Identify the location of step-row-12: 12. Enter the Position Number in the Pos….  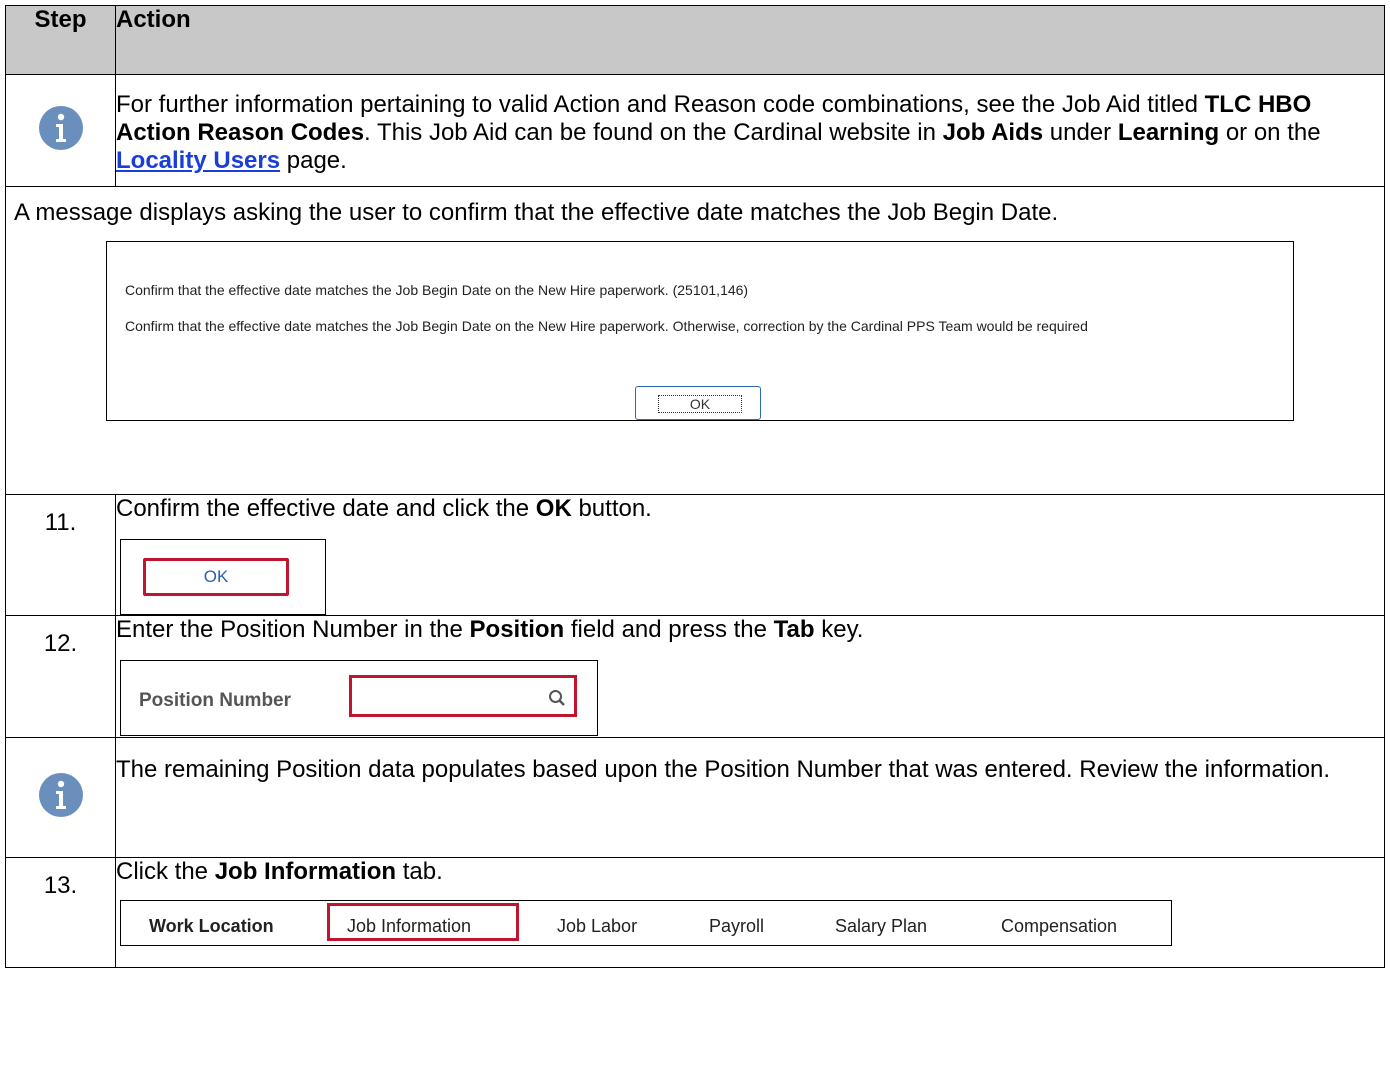
(695, 676).